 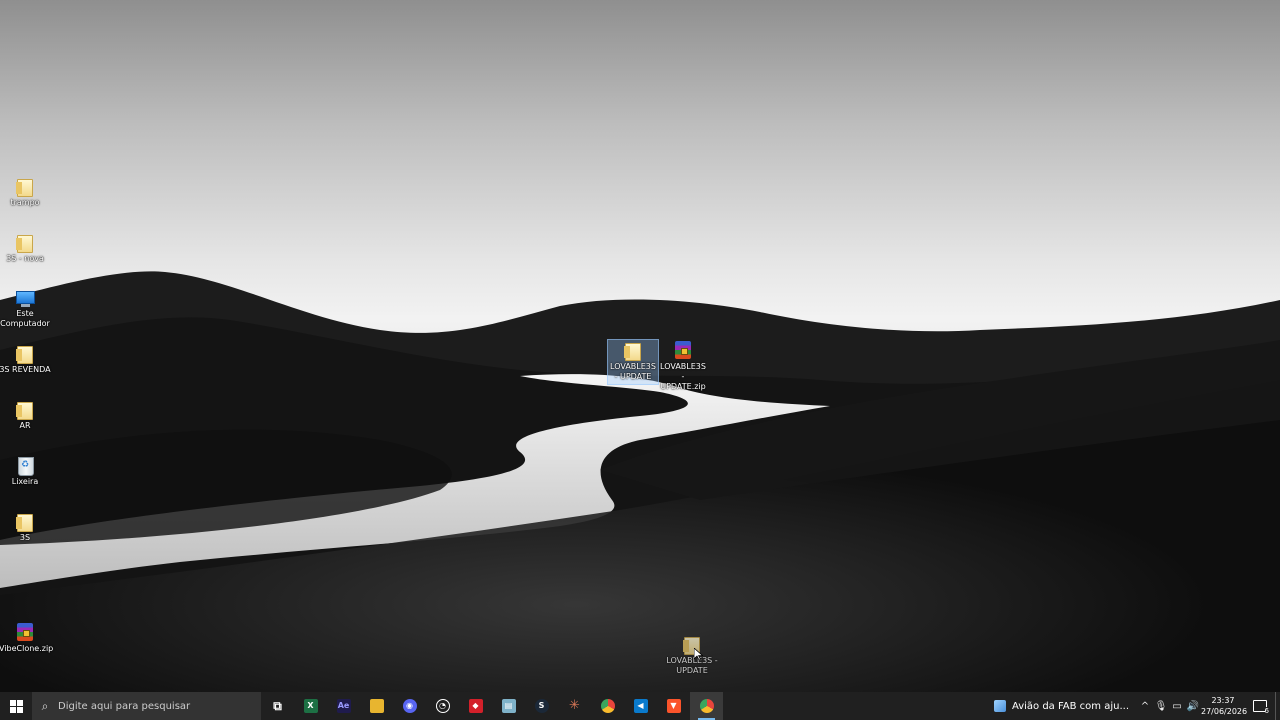 I want to click on discord-icon: ◉, so click(x=409, y=706).